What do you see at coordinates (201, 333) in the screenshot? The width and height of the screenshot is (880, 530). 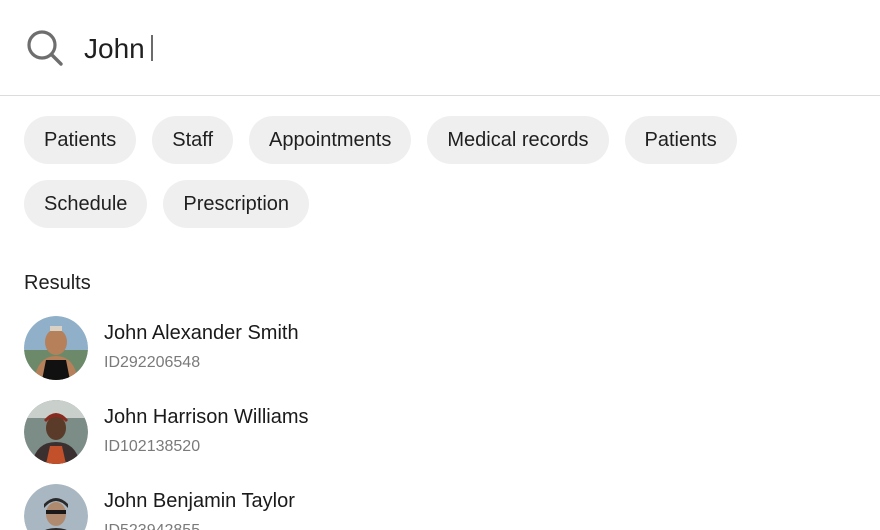 I see `result-name: John Alexander Smith` at bounding box center [201, 333].